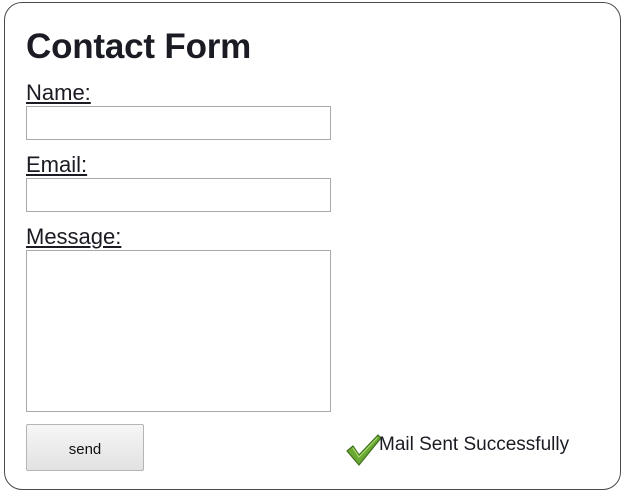 This screenshot has width=627, height=496. I want to click on status-message: Mail Sent Successfully, so click(457, 449).